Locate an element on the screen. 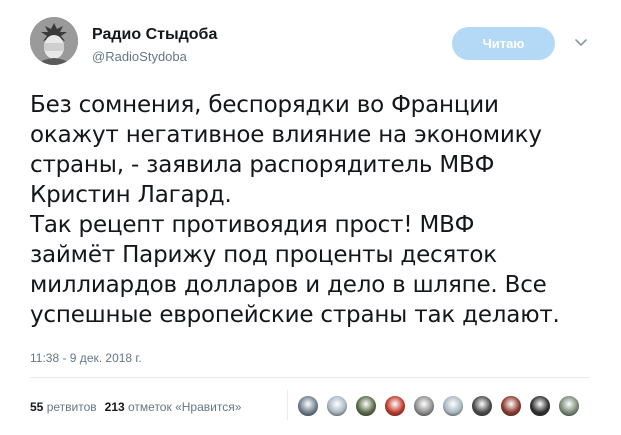  chevron-down-icon is located at coordinates (581, 43).